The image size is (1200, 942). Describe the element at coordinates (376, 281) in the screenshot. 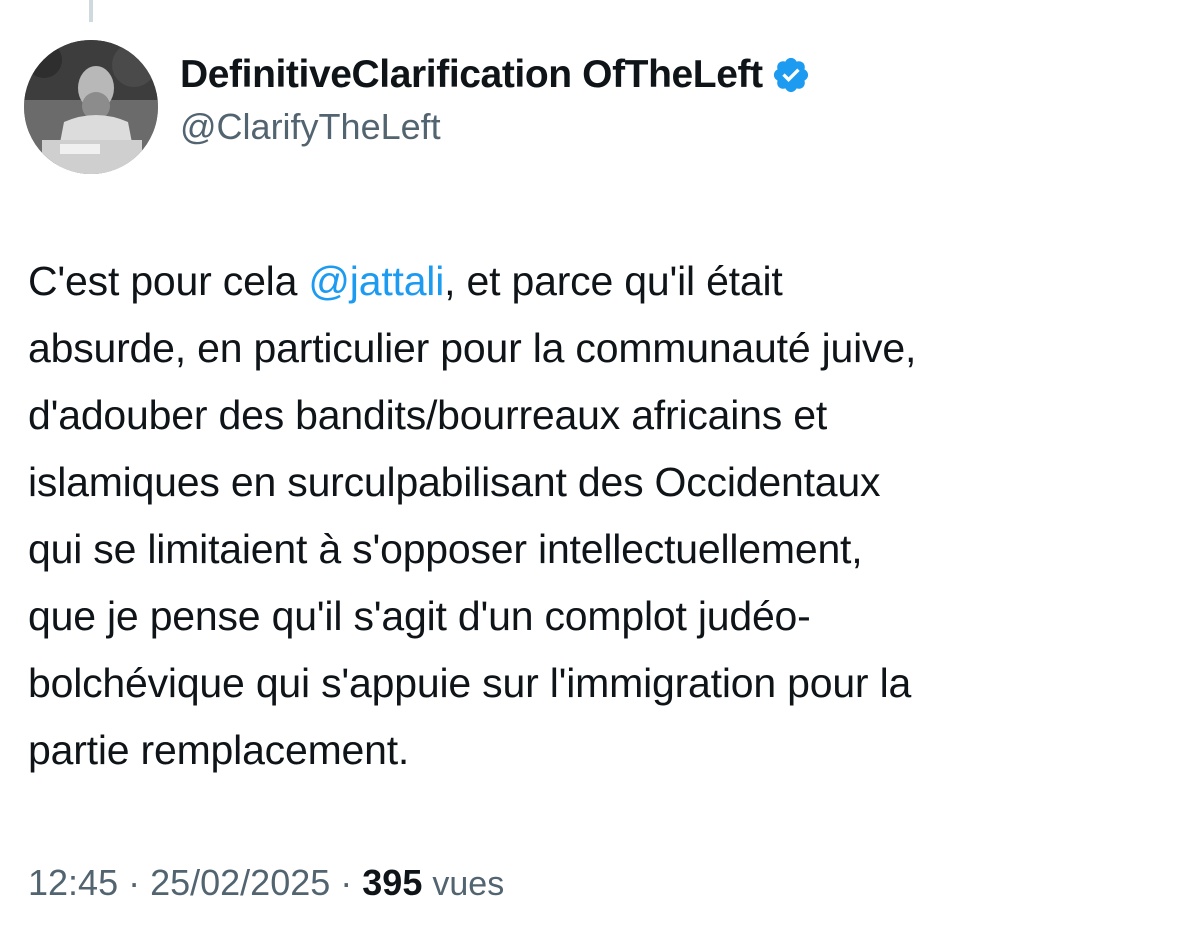

I see `mention-link: @jattali` at that location.